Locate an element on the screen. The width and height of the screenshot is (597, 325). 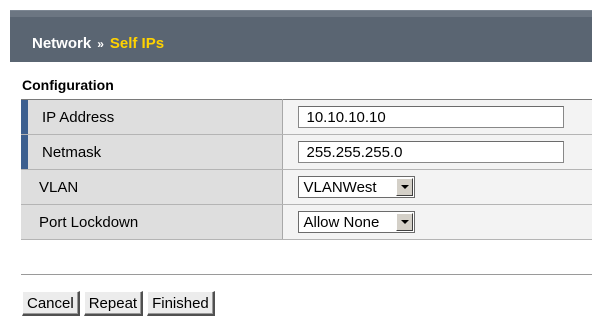
netmask-label-cell: Netmask is located at coordinates (152, 152).